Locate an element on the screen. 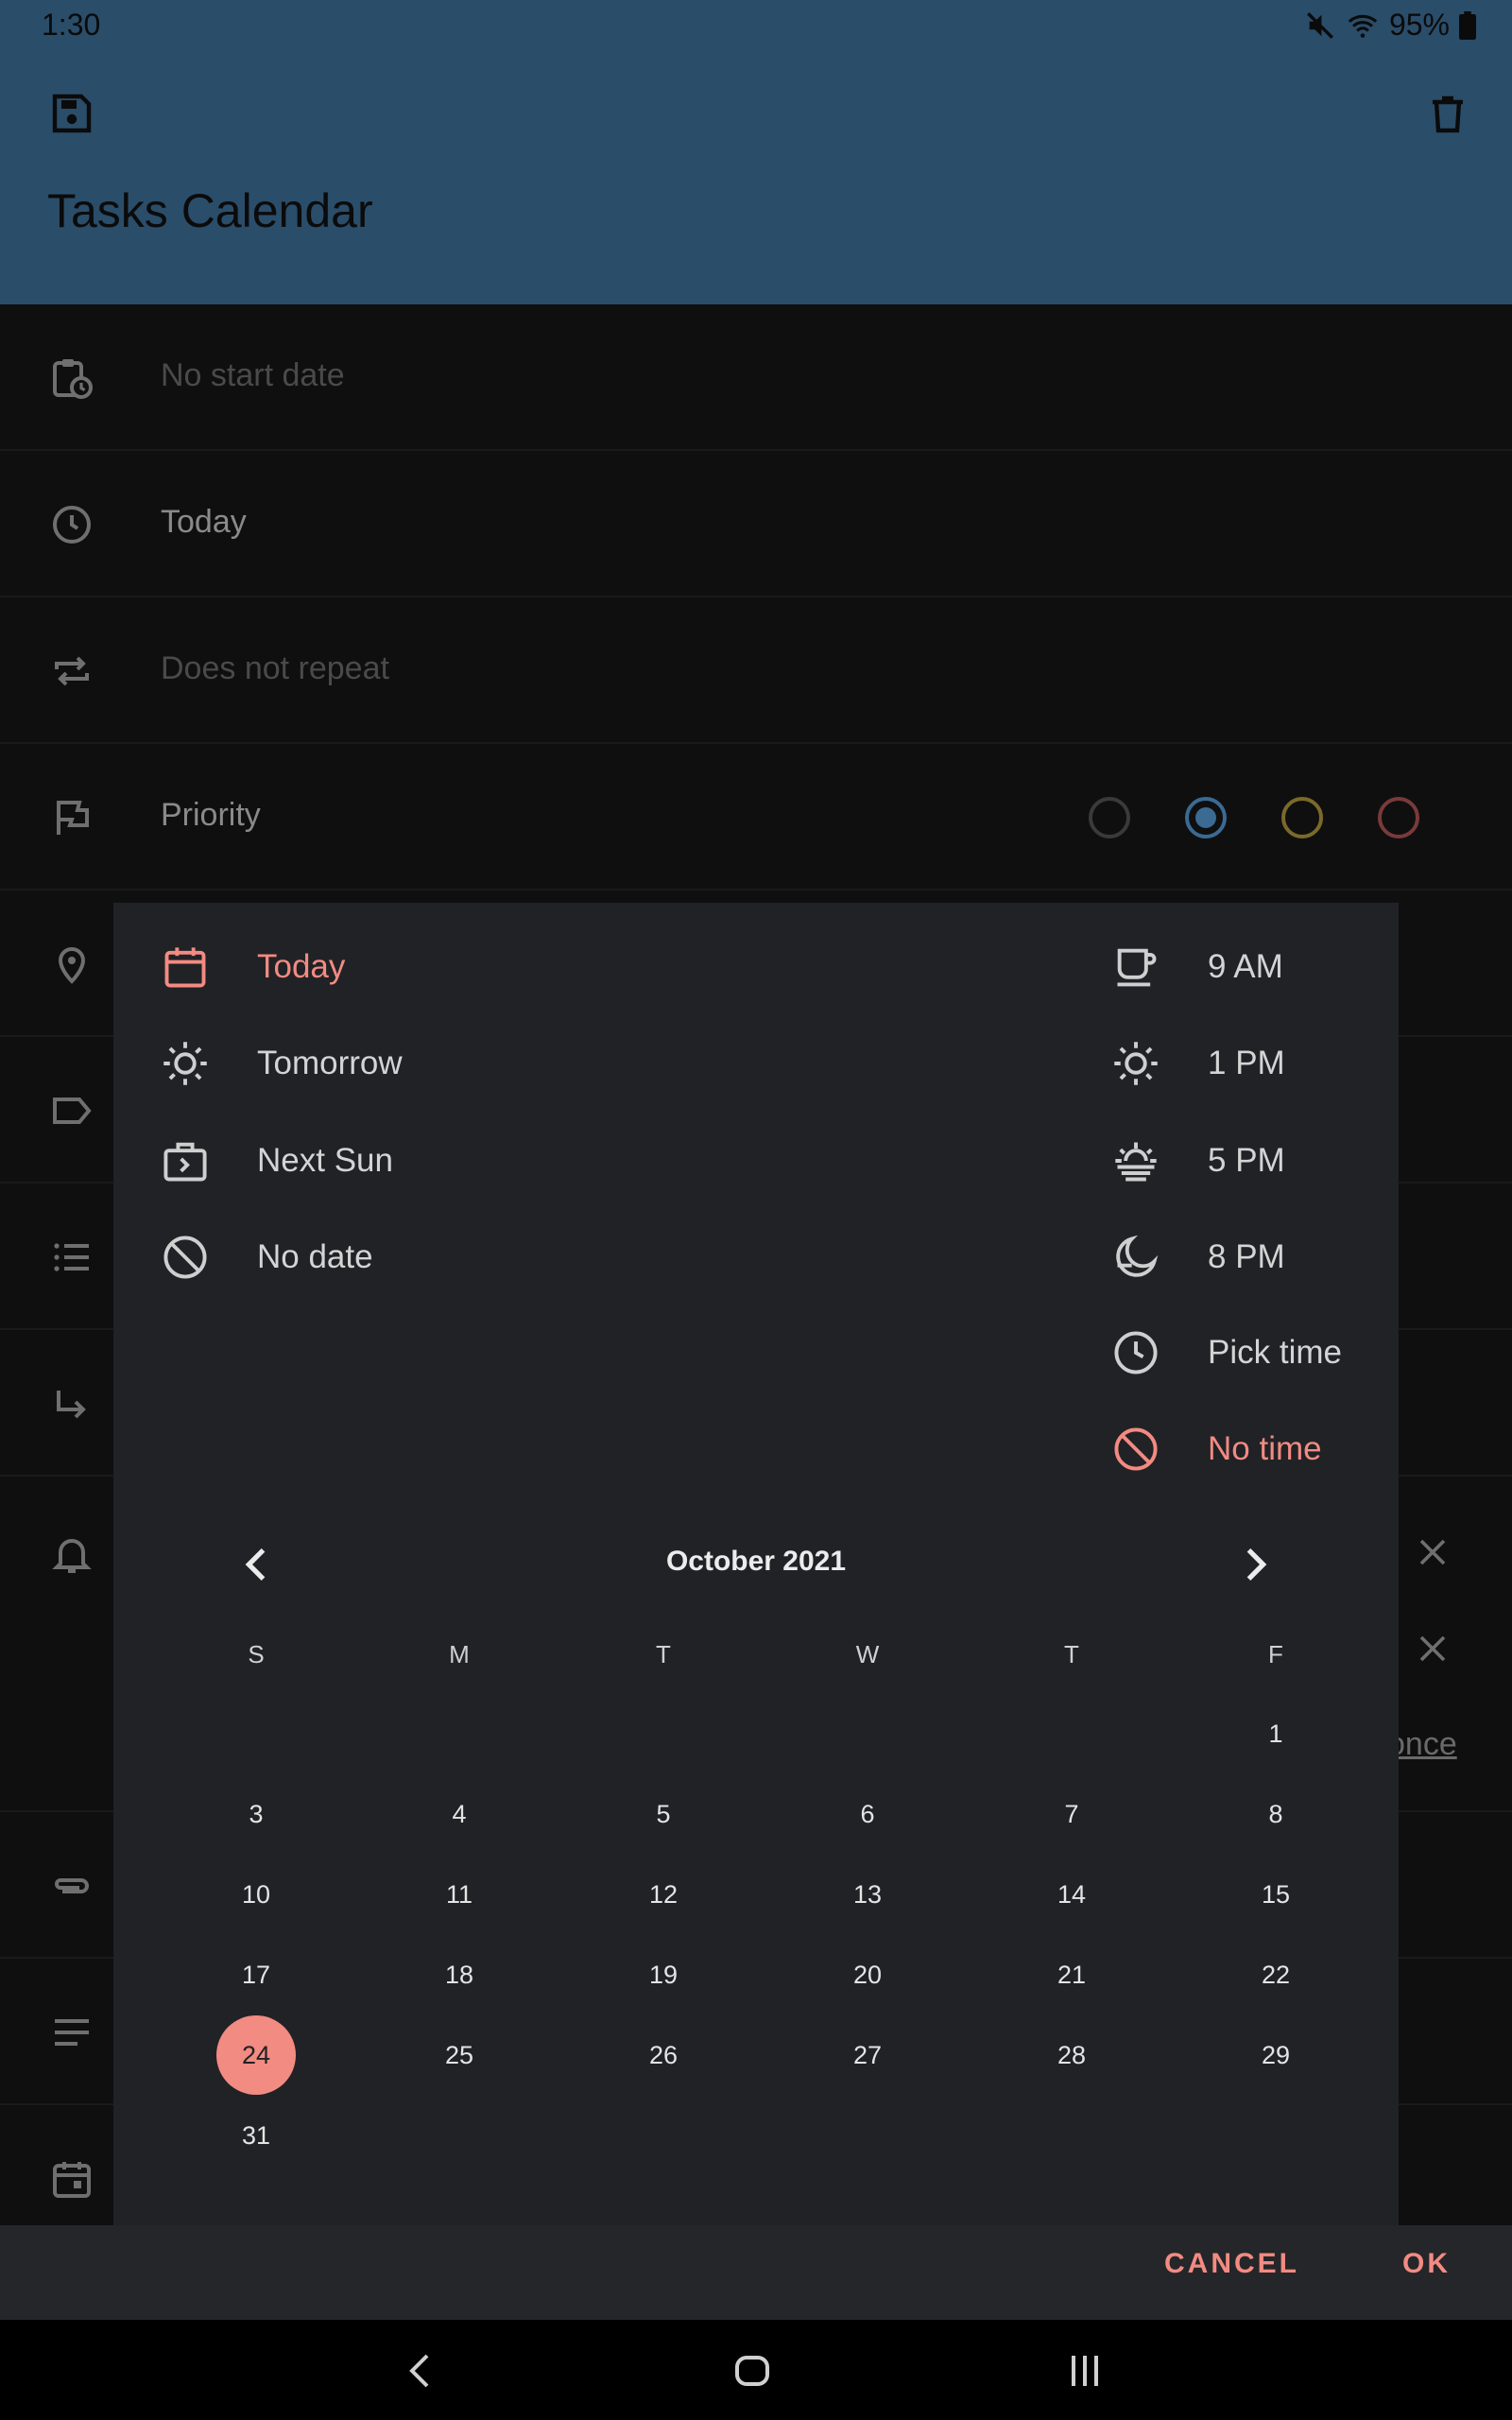  calendar-day: 8 is located at coordinates (1275, 1814).